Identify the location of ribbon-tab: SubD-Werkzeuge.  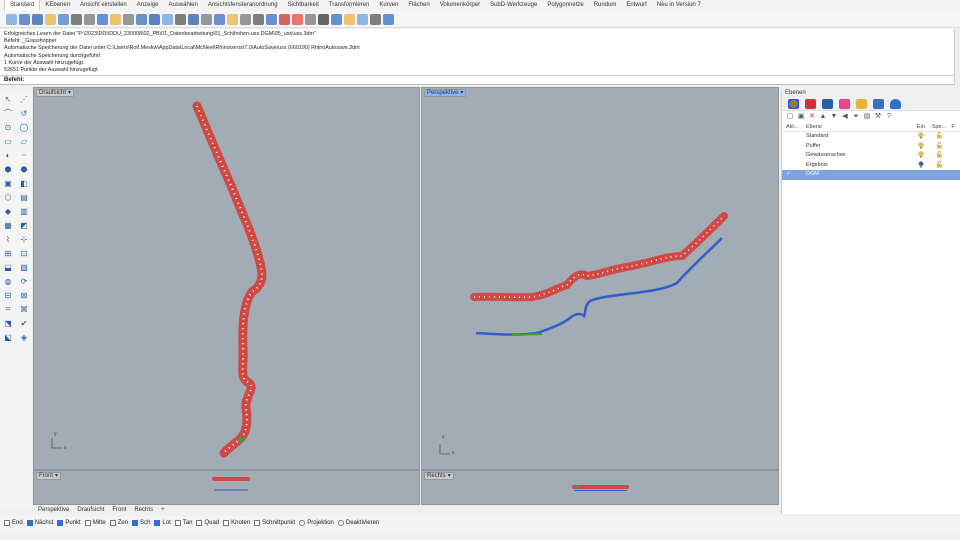
(513, 5).